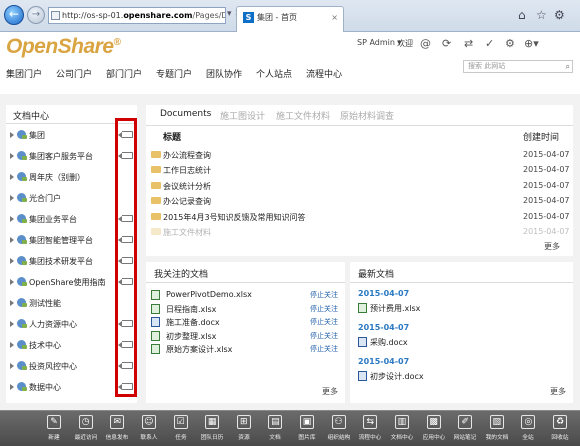 The image size is (580, 446). What do you see at coordinates (531, 43) in the screenshot?
I see `language-icon: ⊕▾` at bounding box center [531, 43].